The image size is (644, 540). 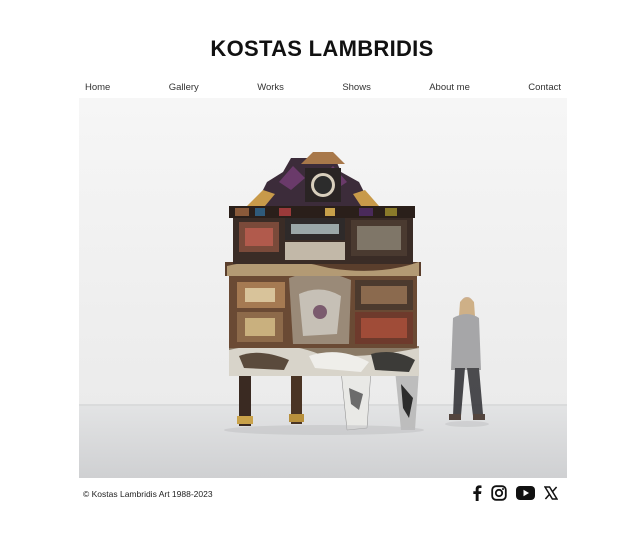 What do you see at coordinates (184, 87) in the screenshot?
I see `nav-gallery: Gallery` at bounding box center [184, 87].